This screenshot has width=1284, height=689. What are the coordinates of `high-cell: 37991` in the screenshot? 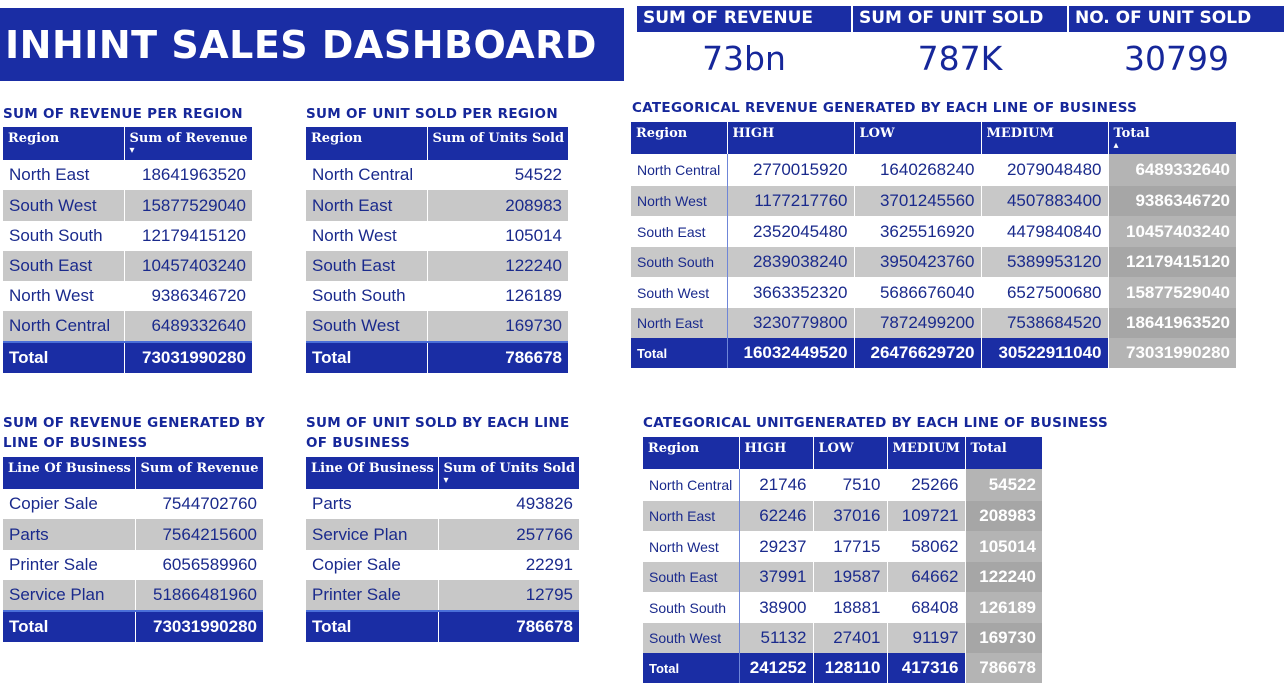 It's located at (776, 577).